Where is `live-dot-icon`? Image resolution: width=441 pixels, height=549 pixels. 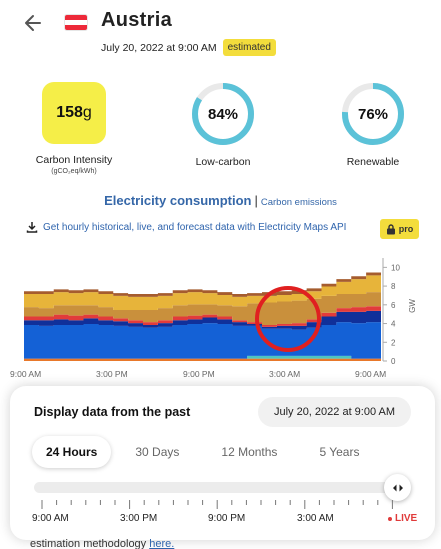 live-dot-icon is located at coordinates (390, 518).